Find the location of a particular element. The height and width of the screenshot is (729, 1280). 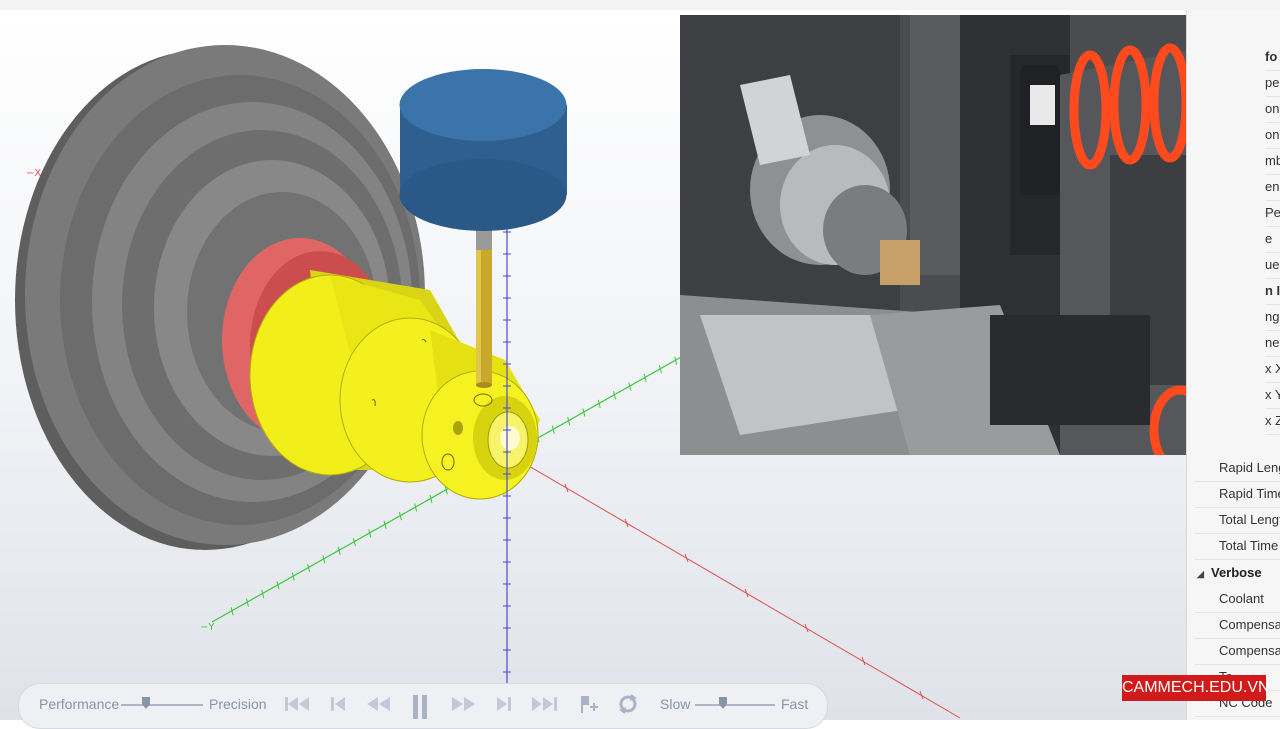

property-row-coolant: Coolant is located at coordinates (1237, 599).